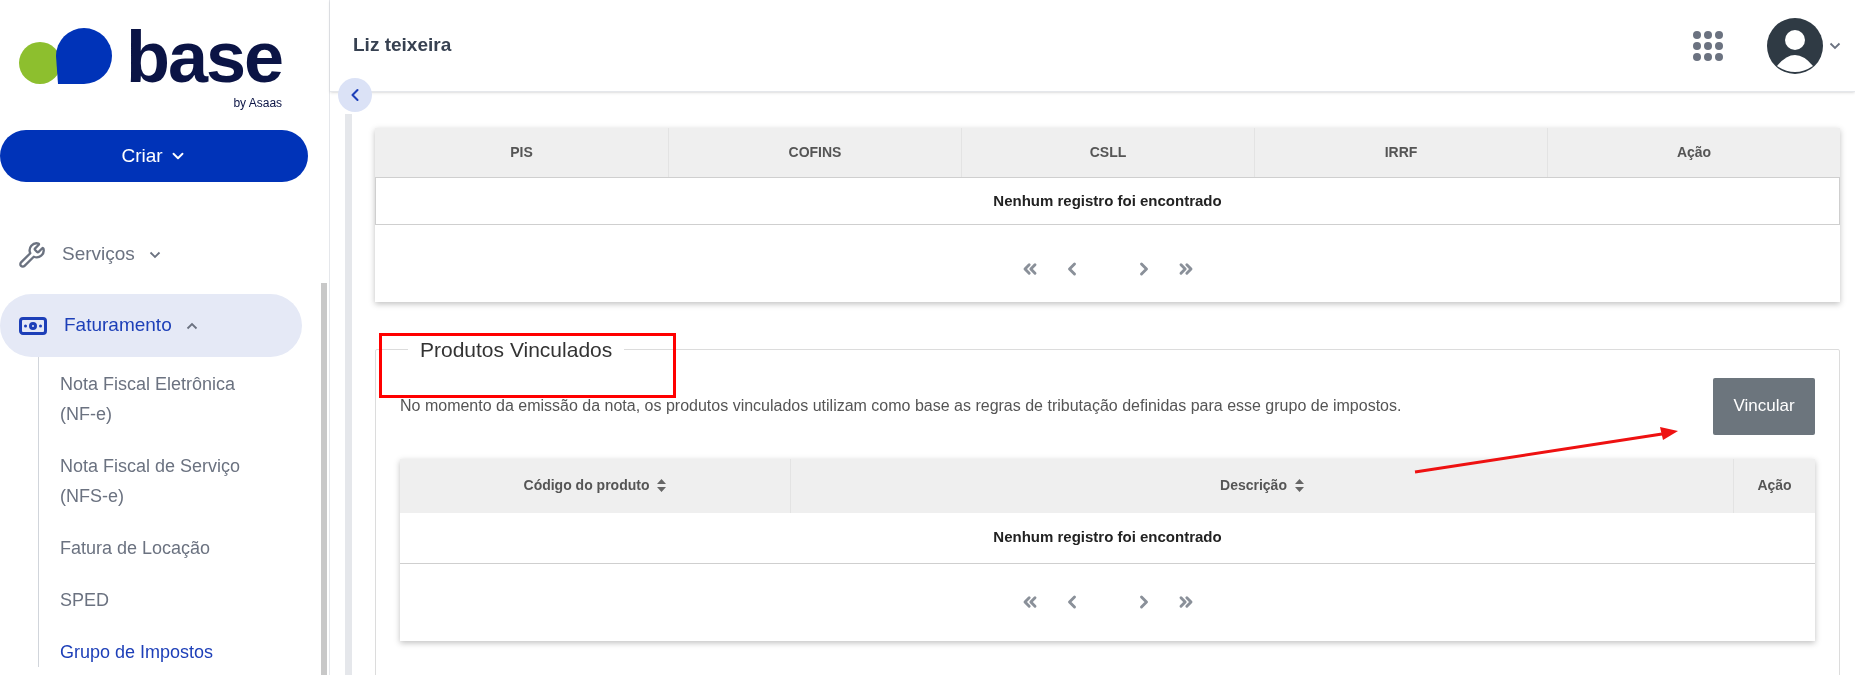 This screenshot has width=1855, height=675. I want to click on submenu-link: Nota Fiscal de Serviço (NFS-e), so click(155, 481).